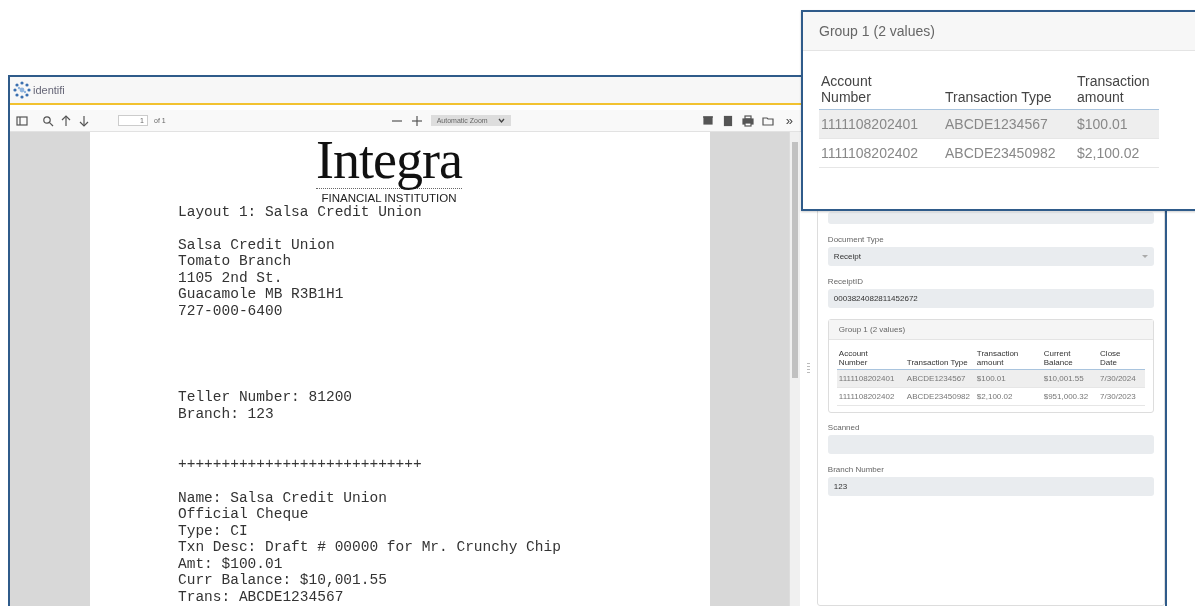 The height and width of the screenshot is (606, 1195). What do you see at coordinates (990, 218) in the screenshot?
I see `input-field` at bounding box center [990, 218].